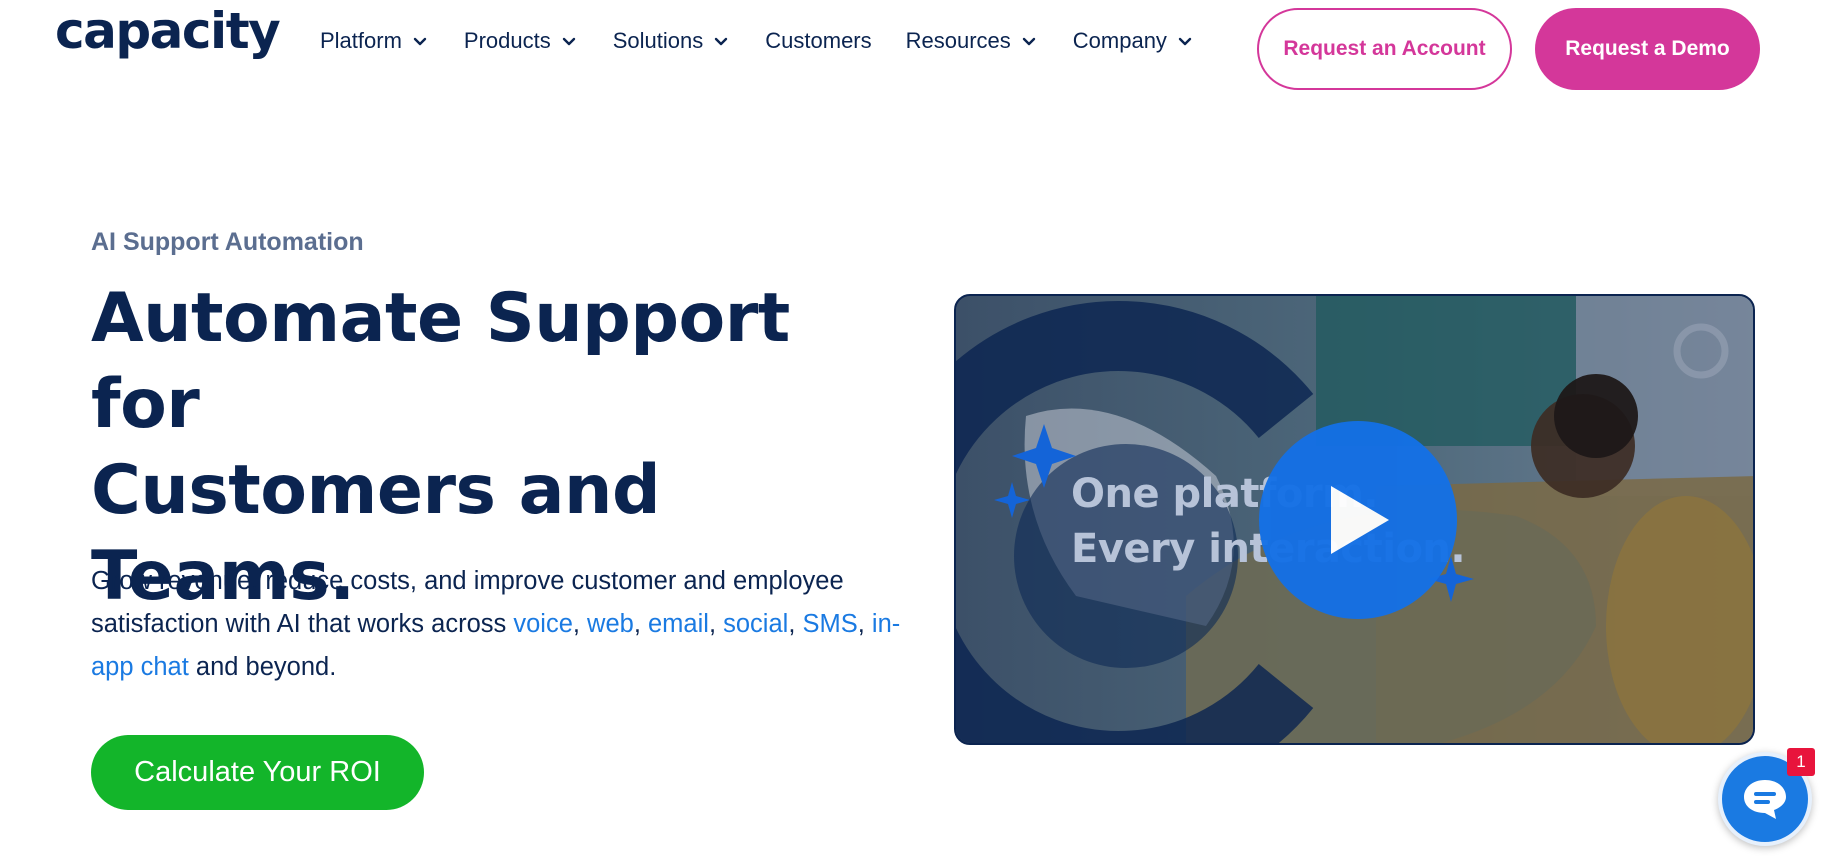 The width and height of the screenshot is (1833, 856). What do you see at coordinates (958, 40) in the screenshot?
I see `nav-item-label: Resources` at bounding box center [958, 40].